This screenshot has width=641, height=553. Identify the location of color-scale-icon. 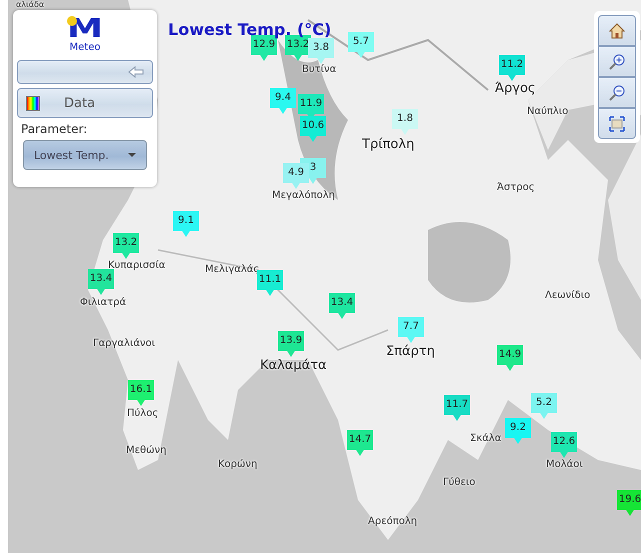
(33, 103).